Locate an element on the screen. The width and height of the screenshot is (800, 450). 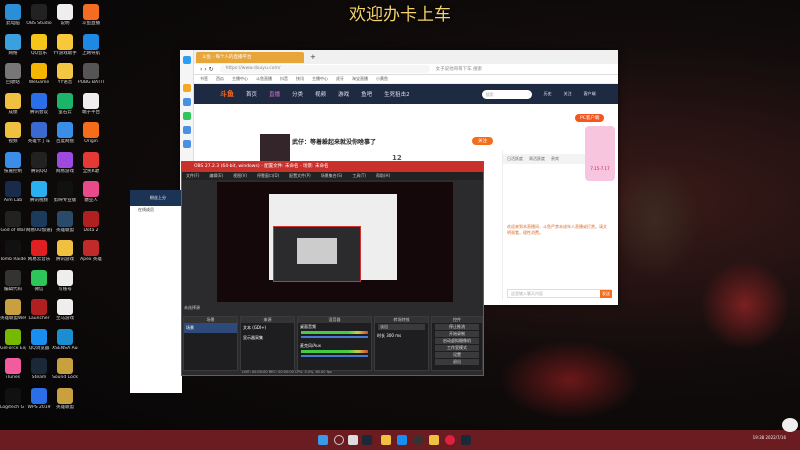
browser-tab: 斗鱼 - 每个人的直播平台 is located at coordinates (250, 57).